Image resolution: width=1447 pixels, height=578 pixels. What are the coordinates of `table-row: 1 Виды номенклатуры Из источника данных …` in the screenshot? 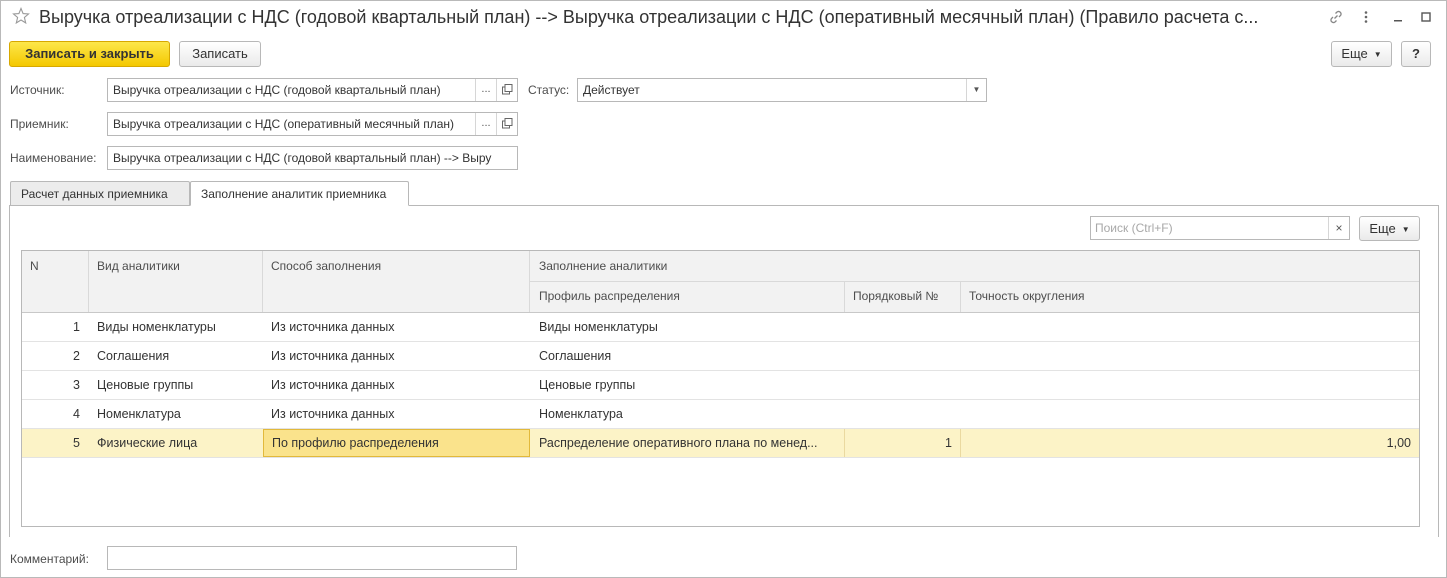 It's located at (720, 327).